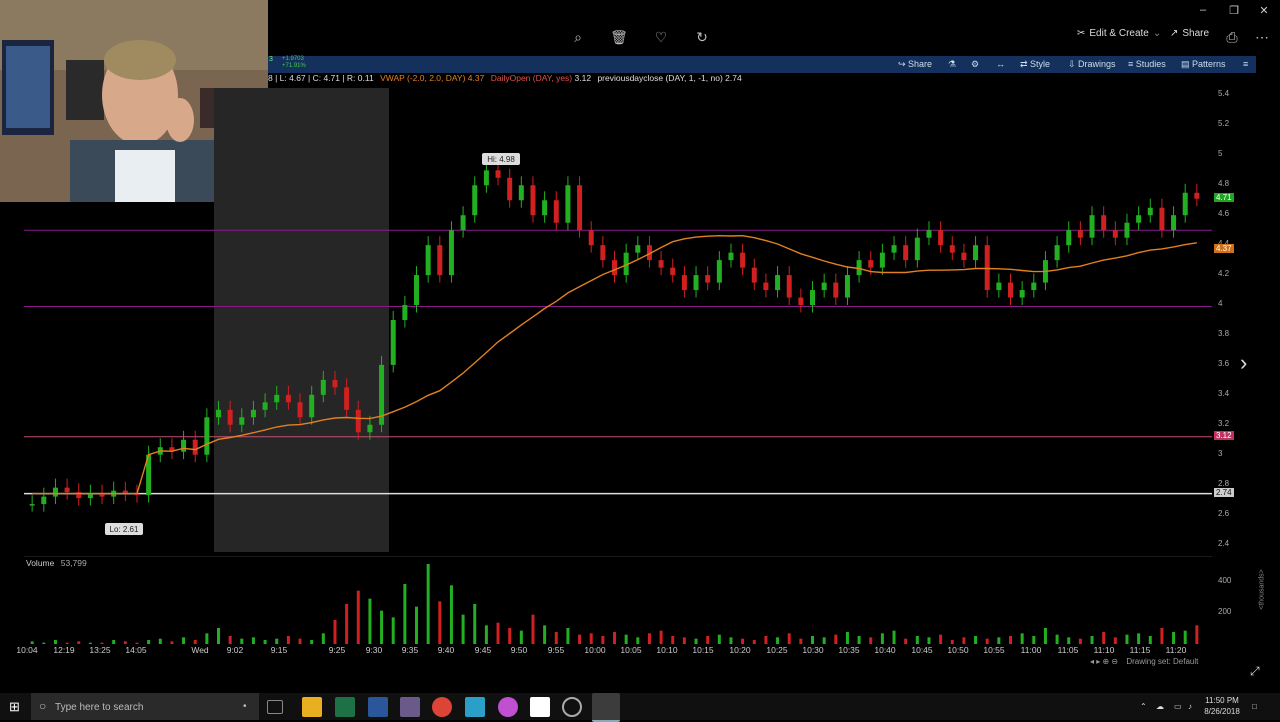  I want to click on link-icon: ↔, so click(1000, 64).